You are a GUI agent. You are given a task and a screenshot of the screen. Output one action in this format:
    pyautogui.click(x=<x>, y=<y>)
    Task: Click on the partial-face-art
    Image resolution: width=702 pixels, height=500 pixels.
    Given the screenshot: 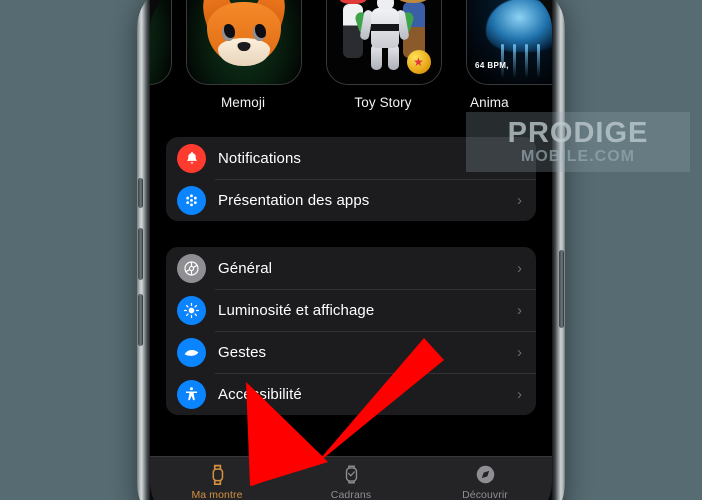 What is the action you would take?
    pyautogui.click(x=160, y=42)
    